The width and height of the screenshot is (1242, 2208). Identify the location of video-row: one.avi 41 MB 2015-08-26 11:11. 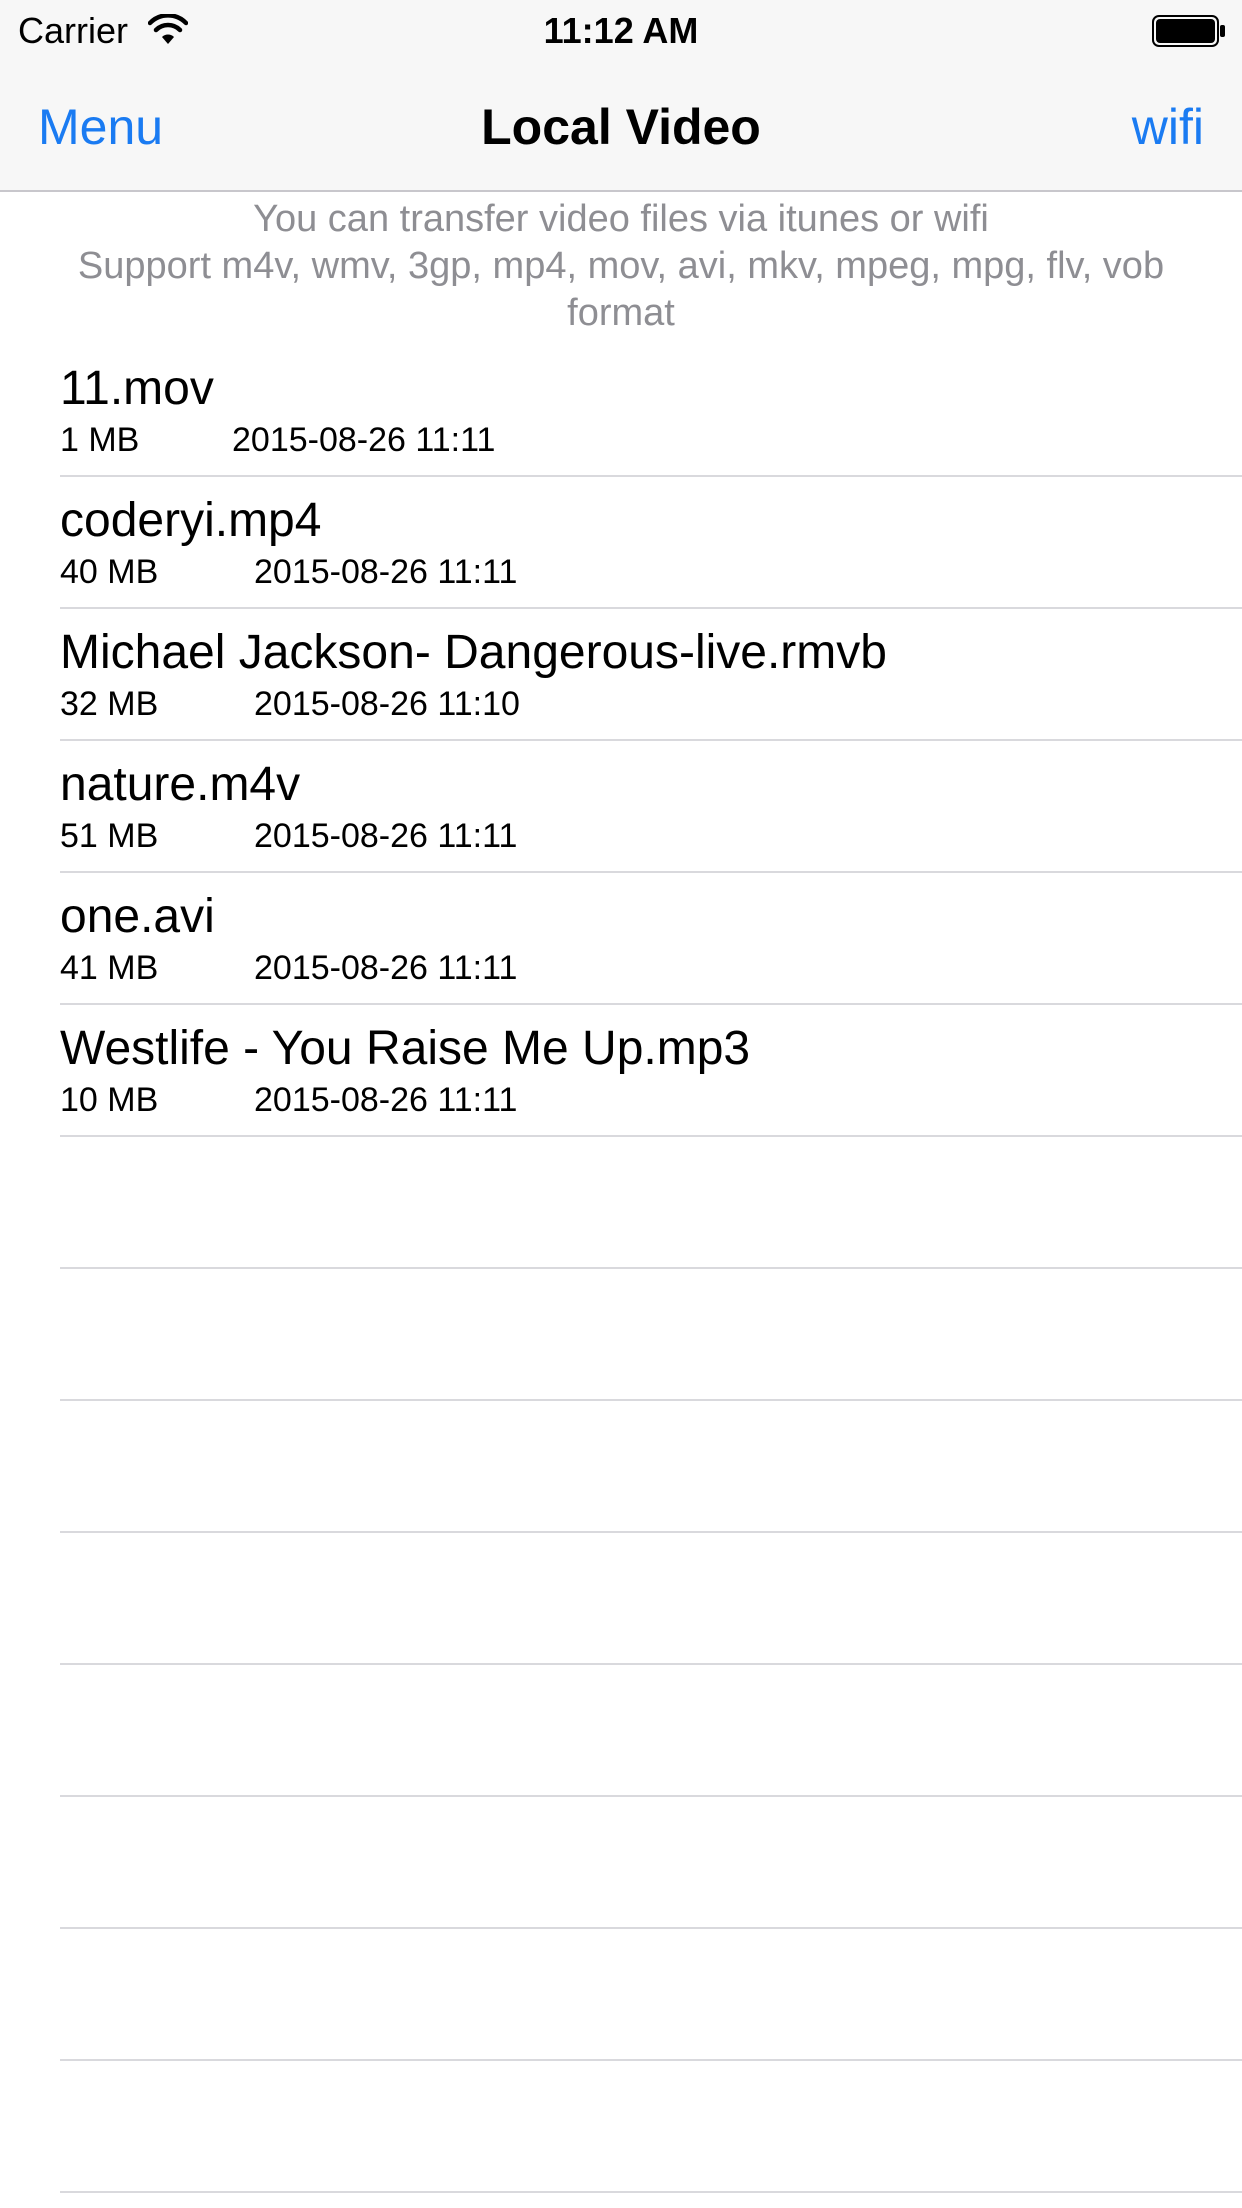
(621, 939).